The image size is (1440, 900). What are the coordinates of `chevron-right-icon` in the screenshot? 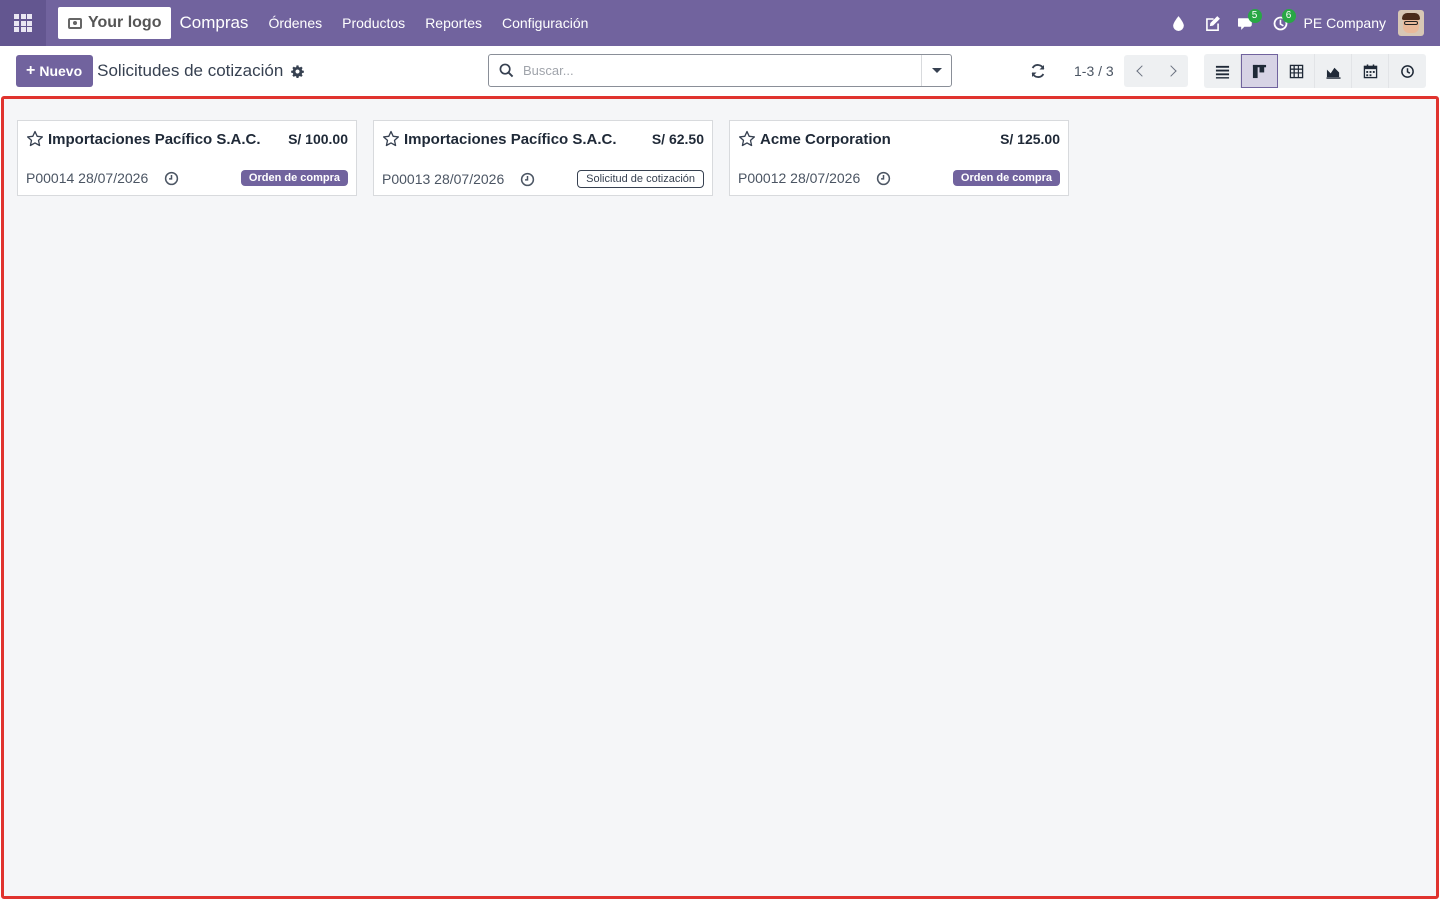 It's located at (1170, 71).